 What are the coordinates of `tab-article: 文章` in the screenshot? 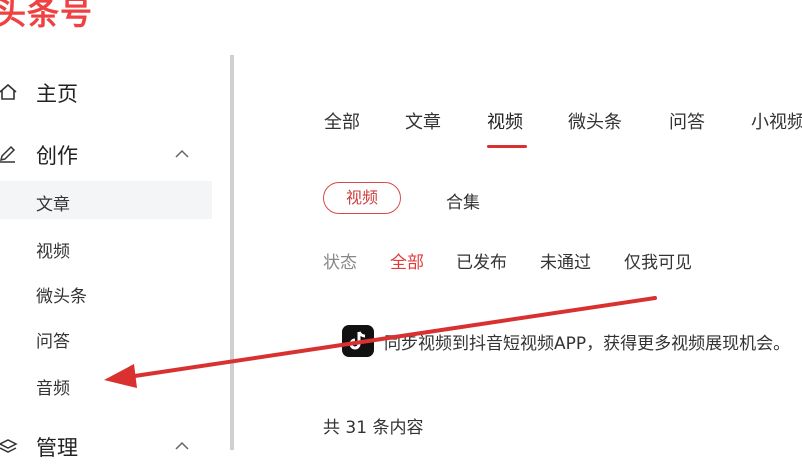 It's located at (423, 121).